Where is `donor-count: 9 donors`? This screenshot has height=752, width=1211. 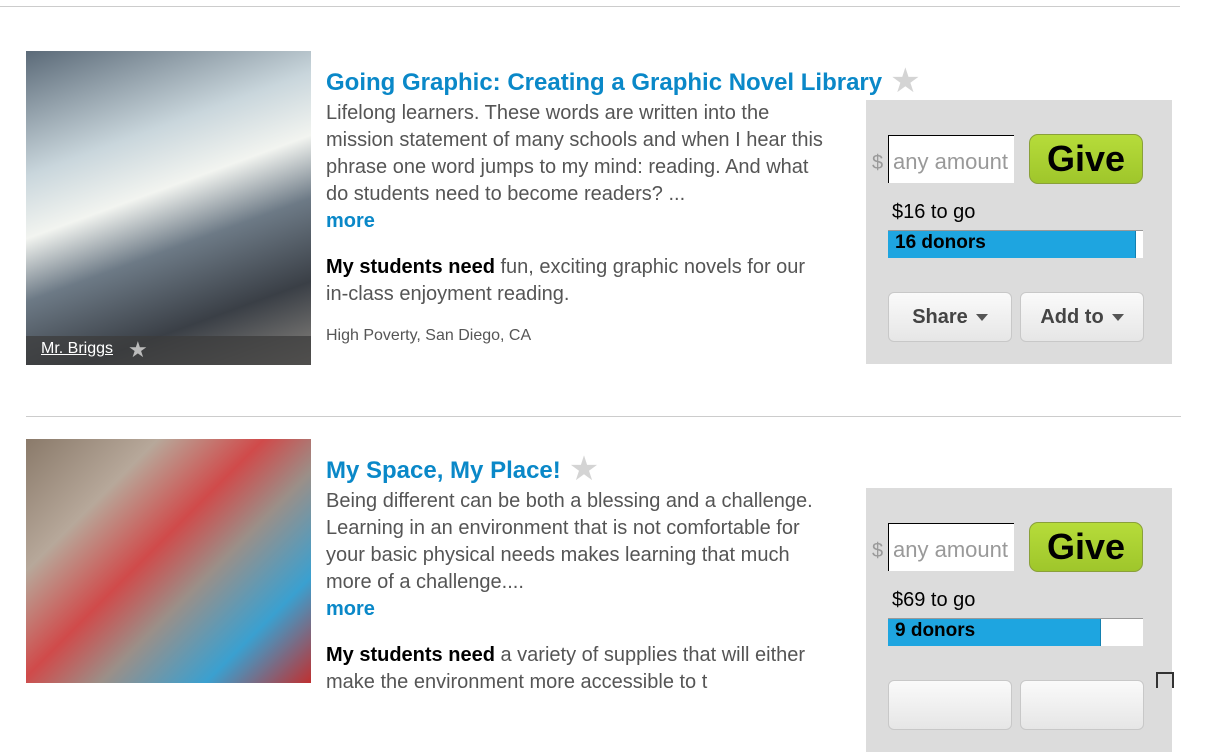
donor-count: 9 donors is located at coordinates (935, 630).